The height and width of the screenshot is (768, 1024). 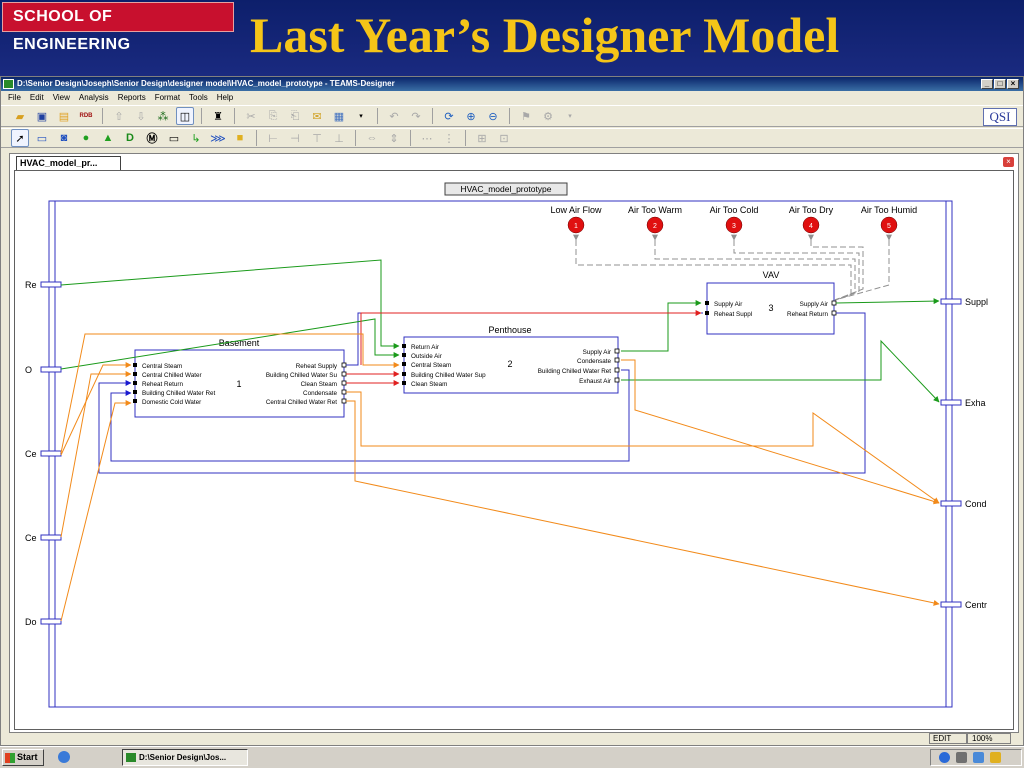 I want to click on port-label: Return Air, so click(x=425, y=347).